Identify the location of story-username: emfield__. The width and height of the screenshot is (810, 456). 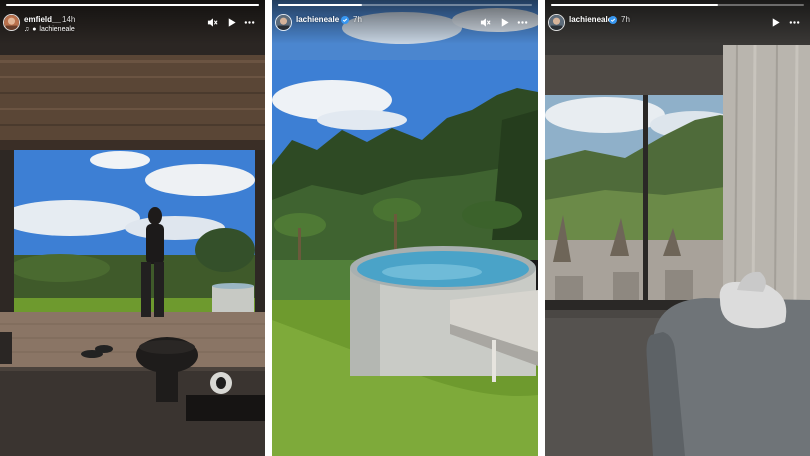
(42, 19).